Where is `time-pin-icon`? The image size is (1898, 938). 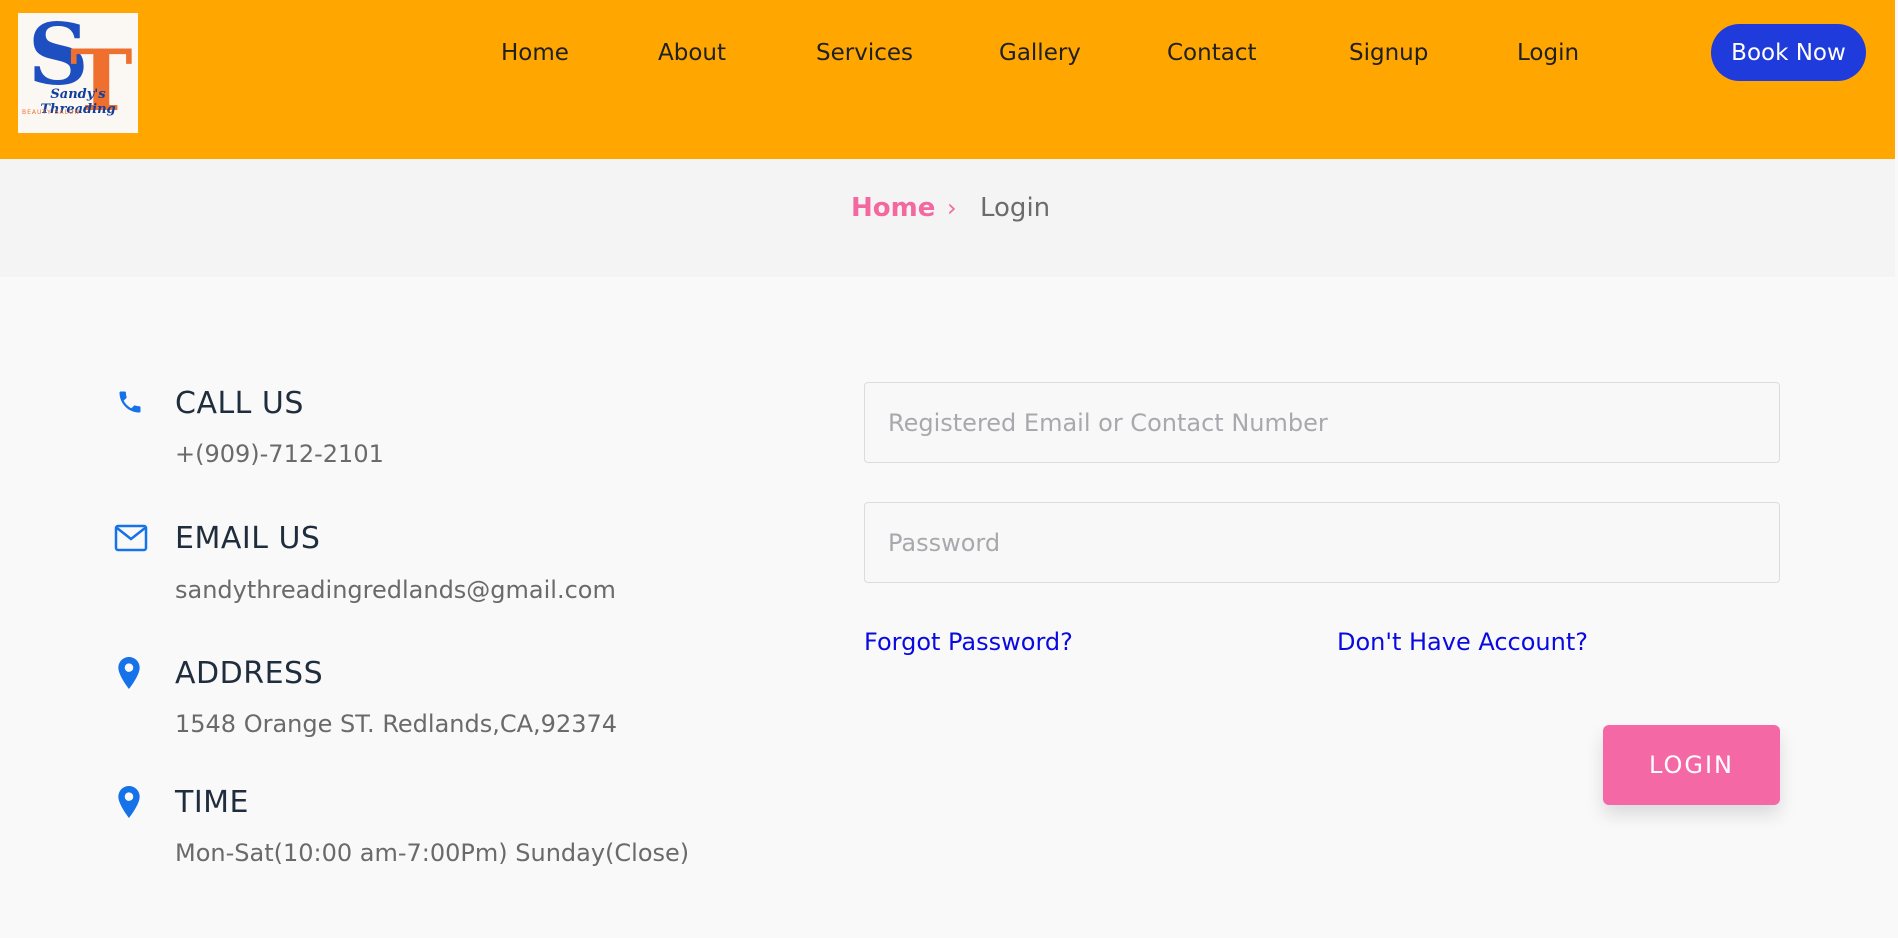 time-pin-icon is located at coordinates (129, 802).